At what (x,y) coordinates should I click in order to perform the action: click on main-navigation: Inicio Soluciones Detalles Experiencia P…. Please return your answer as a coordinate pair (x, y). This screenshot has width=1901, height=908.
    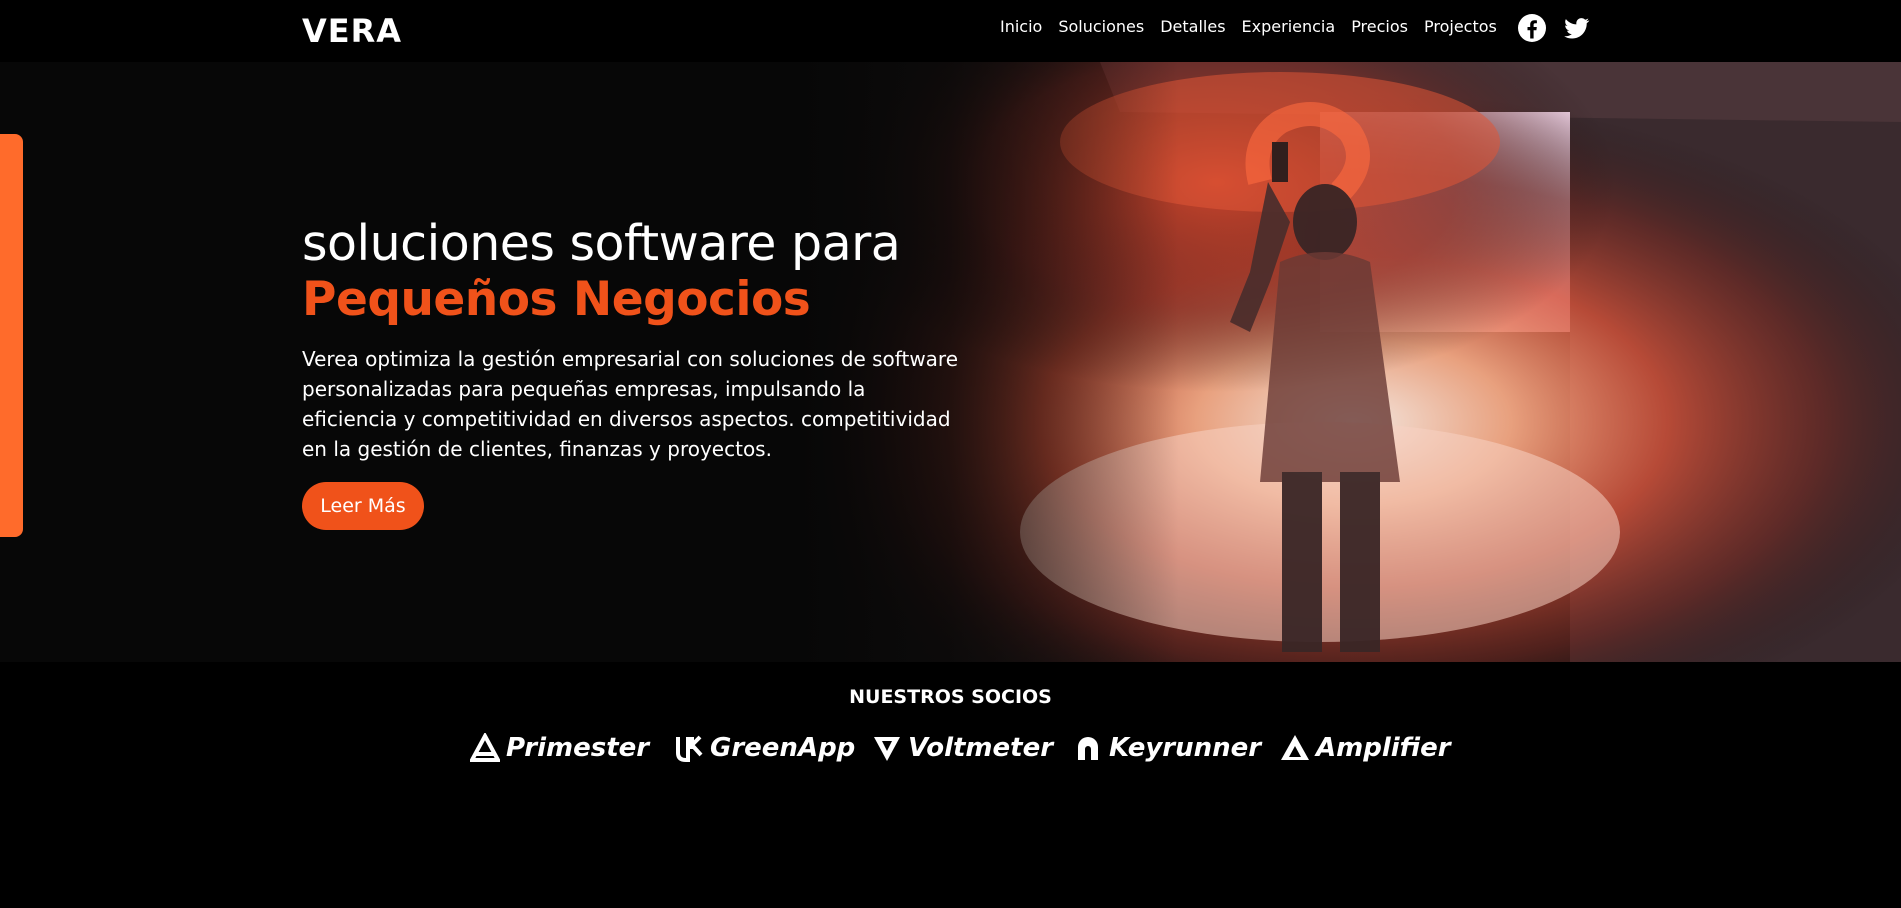
    Looking at the image, I should click on (1248, 26).